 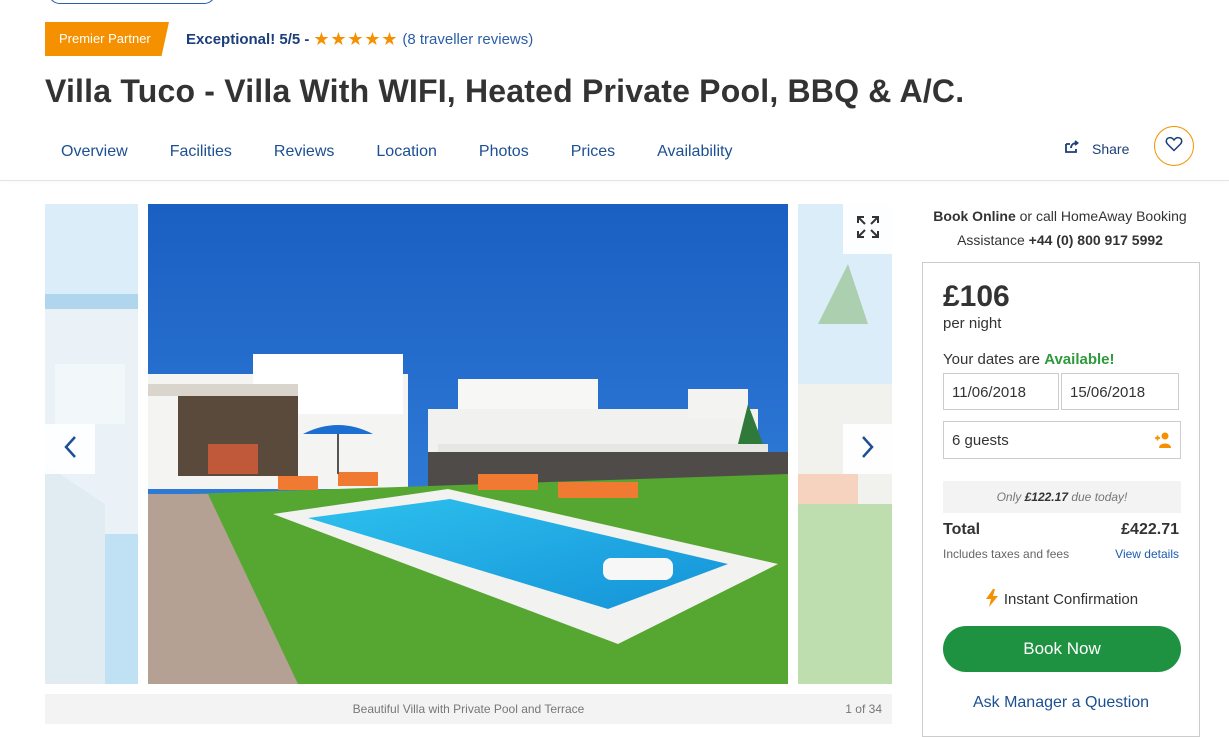 What do you see at coordinates (1062, 649) in the screenshot?
I see `book-now-button: Book Now` at bounding box center [1062, 649].